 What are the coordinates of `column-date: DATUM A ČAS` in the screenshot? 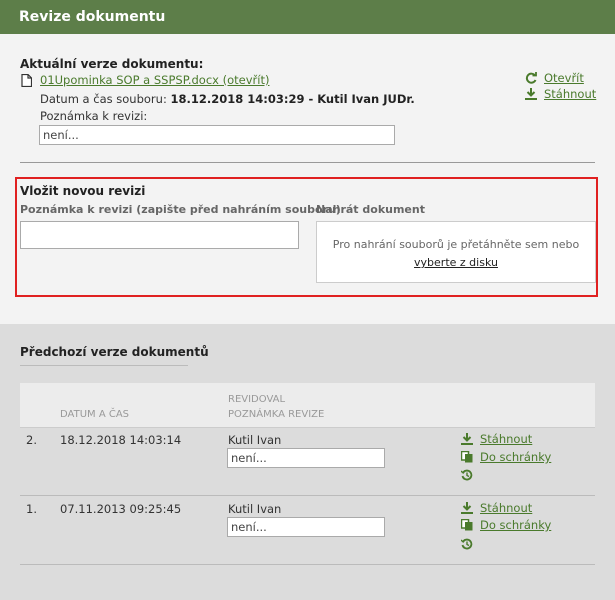 It's located at (95, 414).